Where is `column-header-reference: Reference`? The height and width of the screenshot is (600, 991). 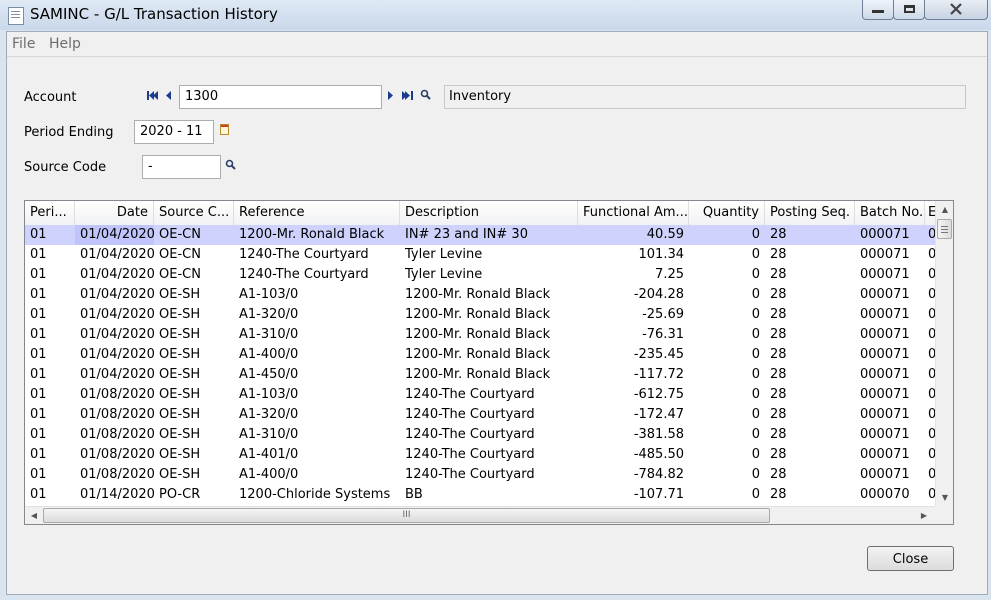
column-header-reference: Reference is located at coordinates (317, 213).